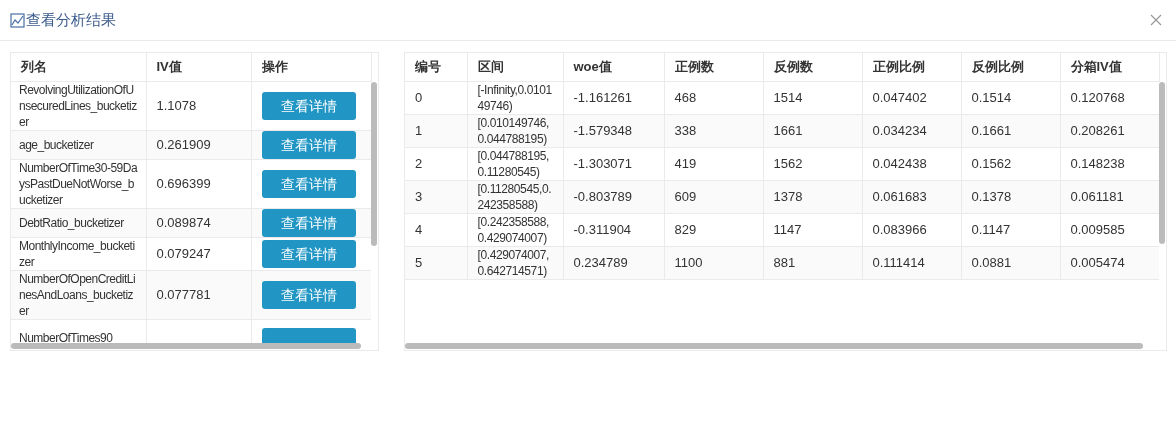 This screenshot has width=1176, height=422. I want to click on column-header: 反例数, so click(793, 66).